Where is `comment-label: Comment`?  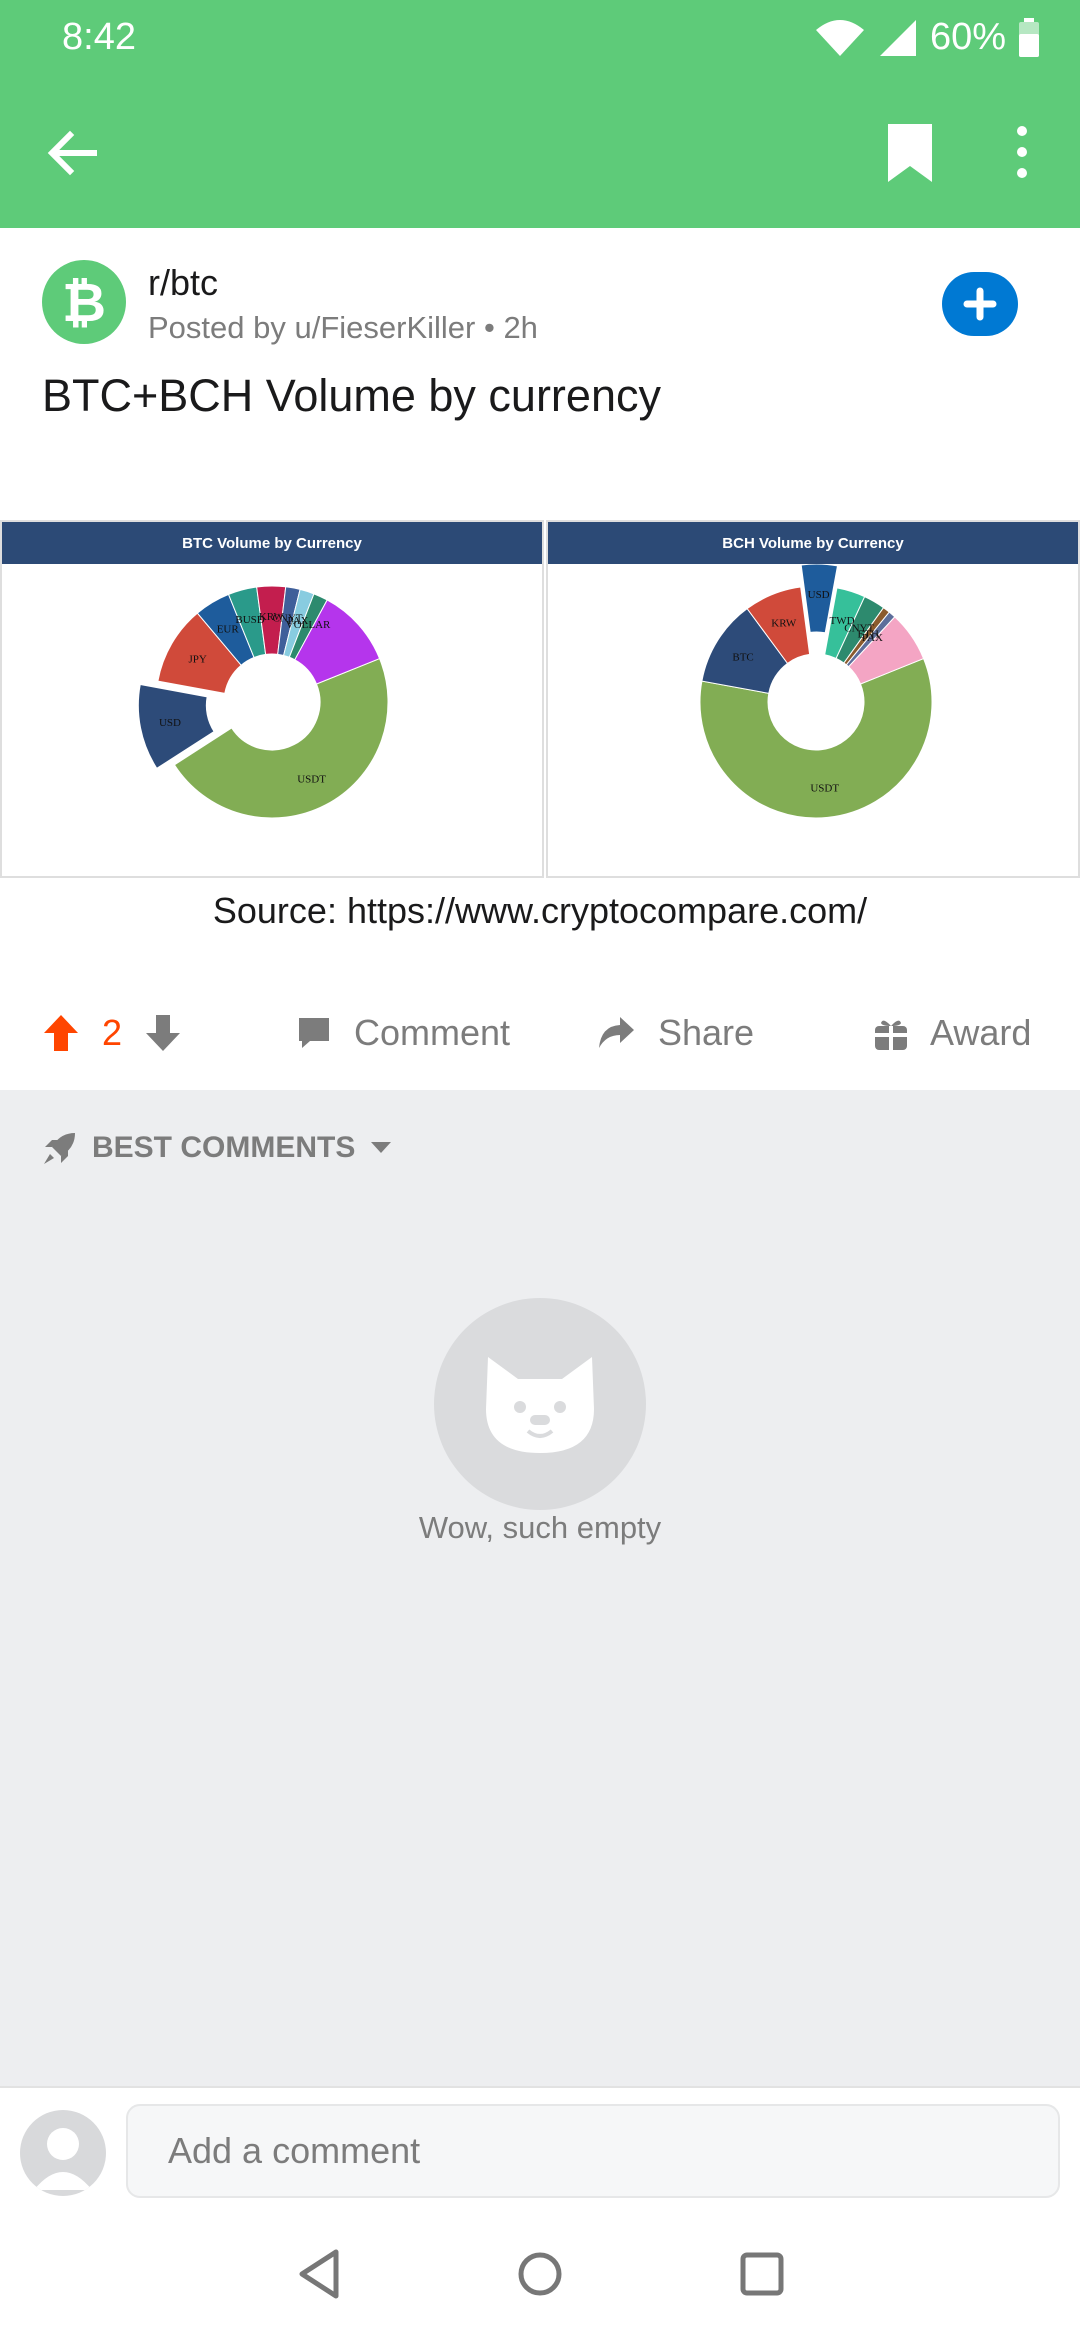 comment-label: Comment is located at coordinates (432, 1032).